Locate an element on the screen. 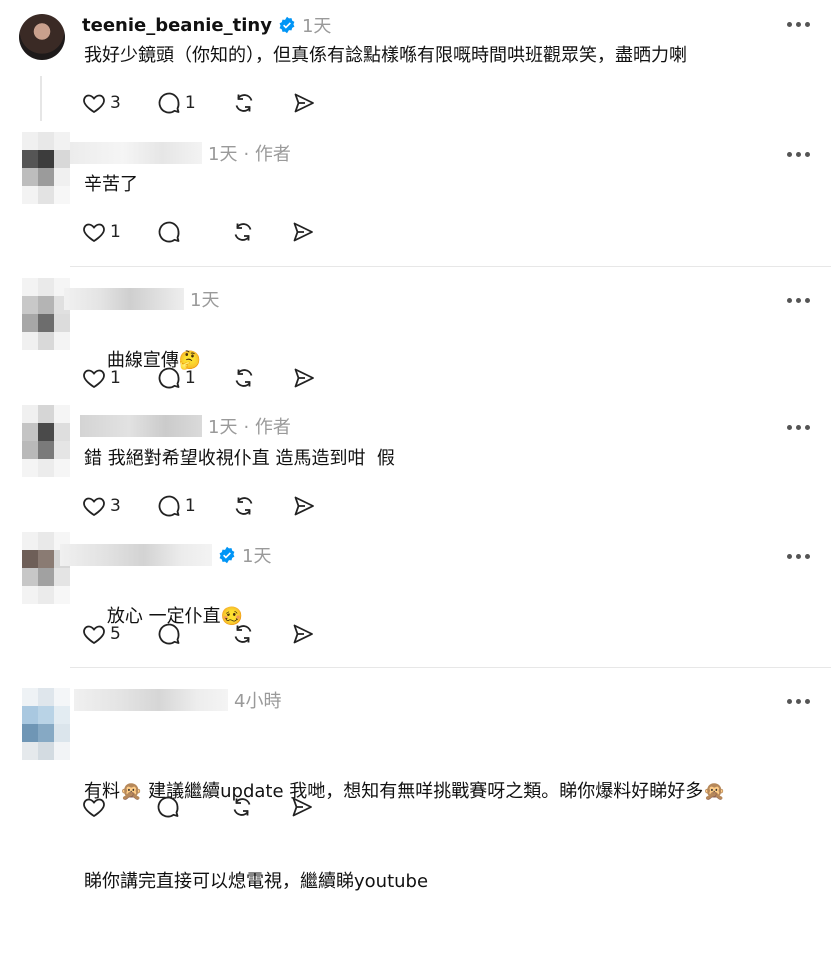 This screenshot has height=957, width=831. like-button is located at coordinates (101, 807).